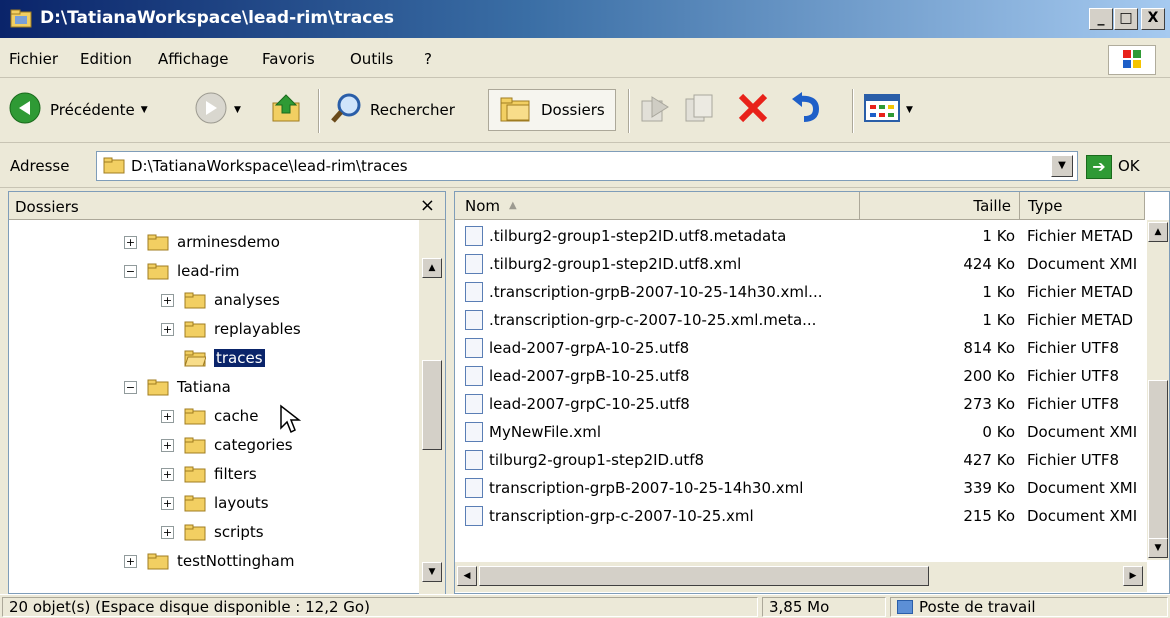 The width and height of the screenshot is (1170, 618). Describe the element at coordinates (319, 111) in the screenshot. I see `toolbar-separator` at that location.